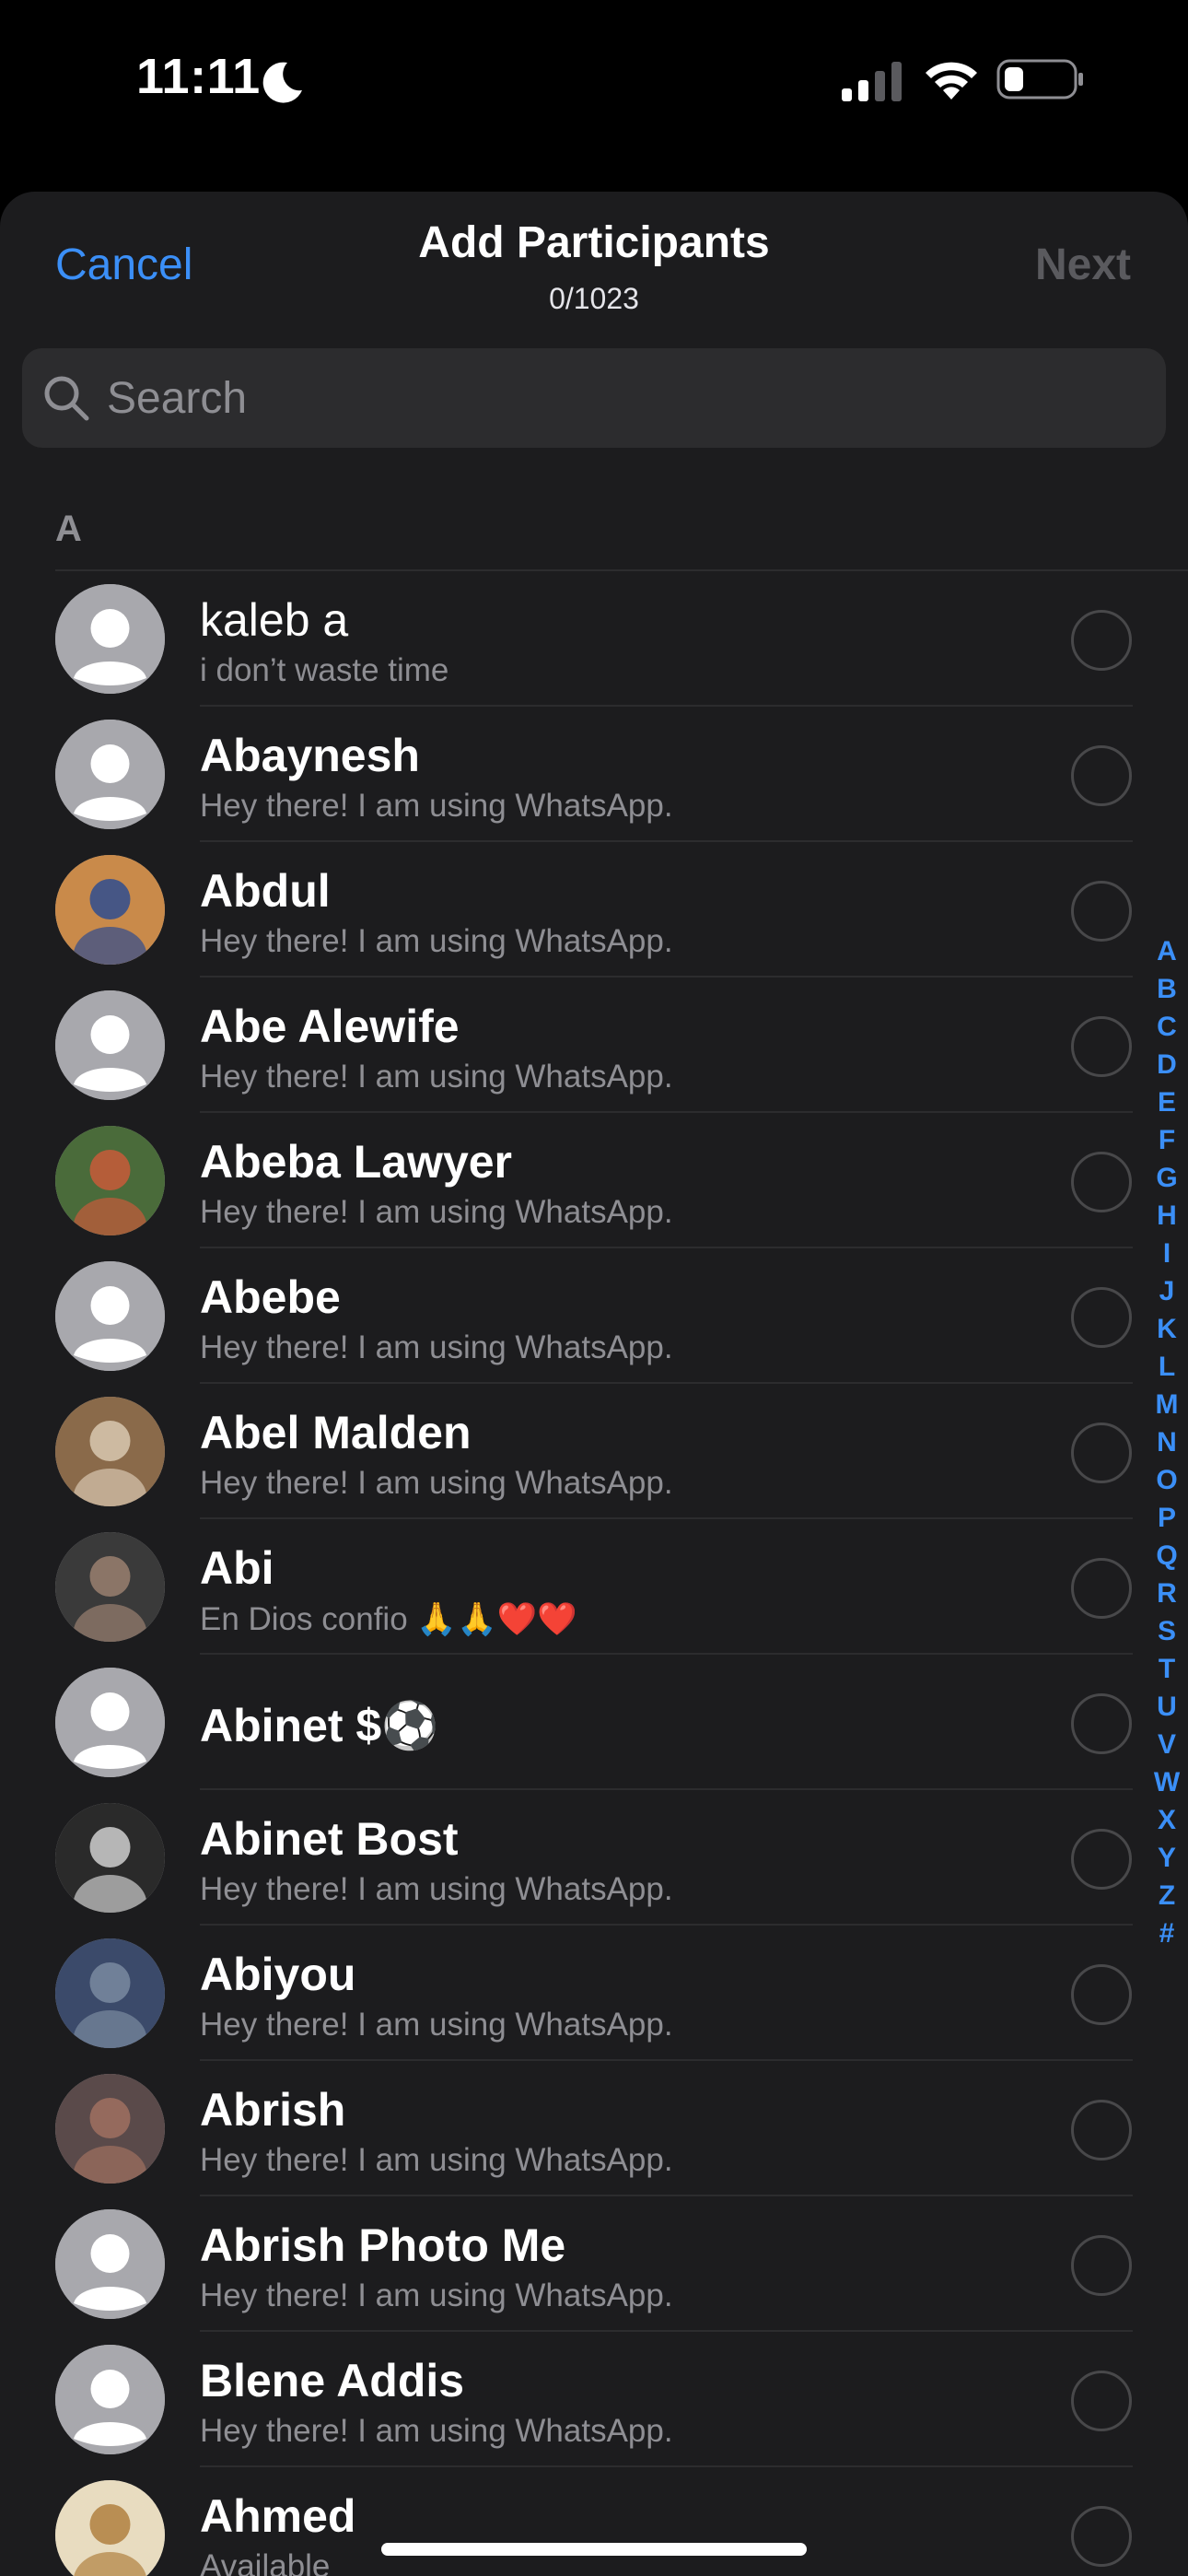  Describe the element at coordinates (383, 2245) in the screenshot. I see `contact-name: Abrish Photo Me` at that location.